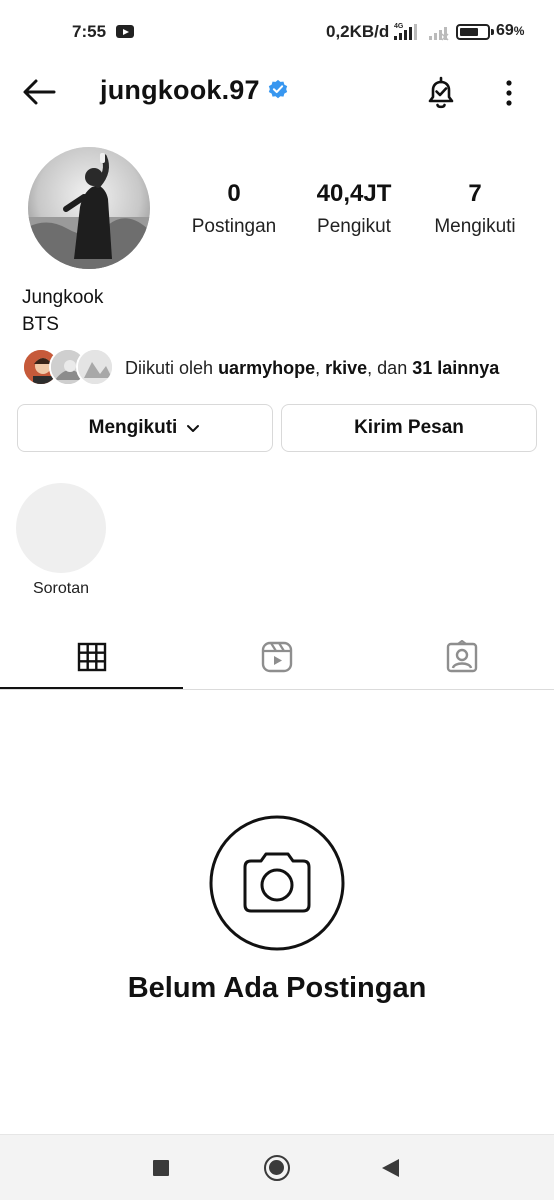 This screenshot has width=554, height=1200. I want to click on tab-tagged, so click(462, 657).